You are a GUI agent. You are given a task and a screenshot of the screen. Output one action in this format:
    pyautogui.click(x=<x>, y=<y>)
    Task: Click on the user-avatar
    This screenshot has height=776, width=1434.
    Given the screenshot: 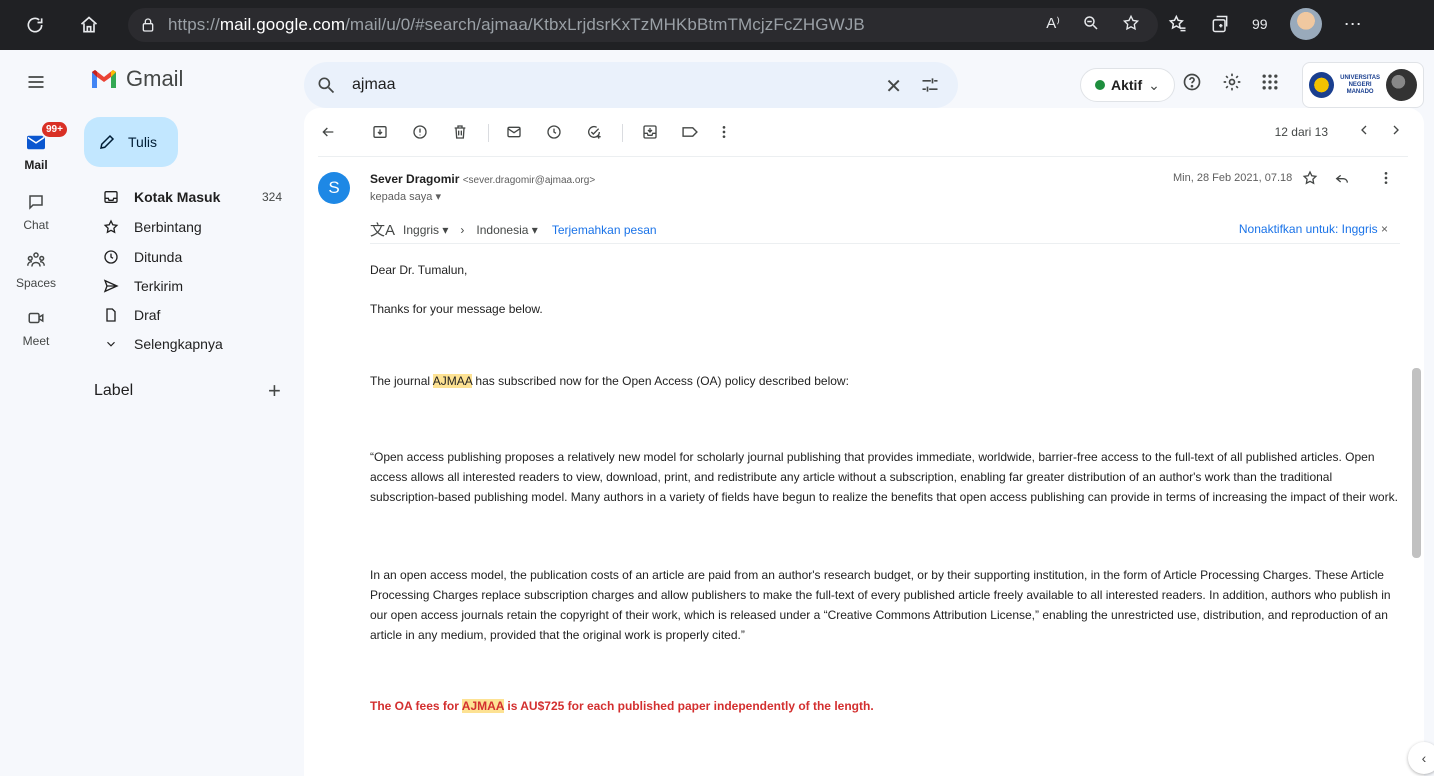 What is the action you would take?
    pyautogui.click(x=1401, y=85)
    